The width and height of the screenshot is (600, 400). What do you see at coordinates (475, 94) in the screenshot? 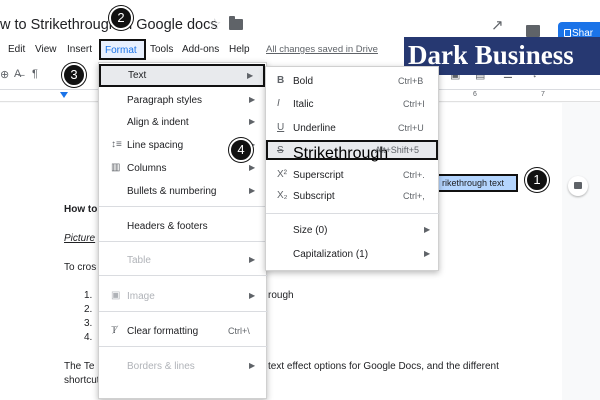
I see `ruler-number: 6` at bounding box center [475, 94].